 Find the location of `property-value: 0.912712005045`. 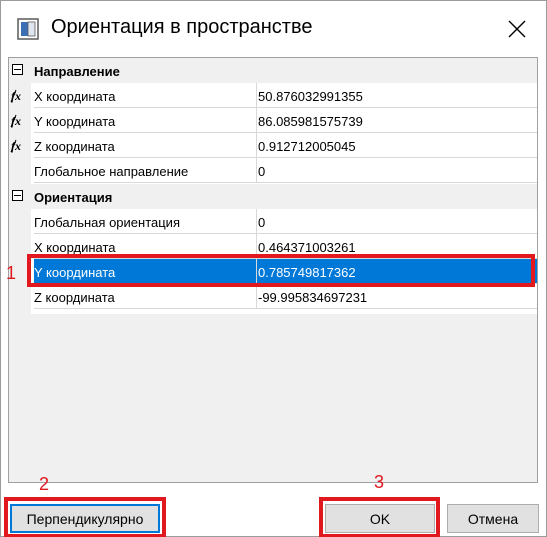

property-value: 0.912712005045 is located at coordinates (396, 145).